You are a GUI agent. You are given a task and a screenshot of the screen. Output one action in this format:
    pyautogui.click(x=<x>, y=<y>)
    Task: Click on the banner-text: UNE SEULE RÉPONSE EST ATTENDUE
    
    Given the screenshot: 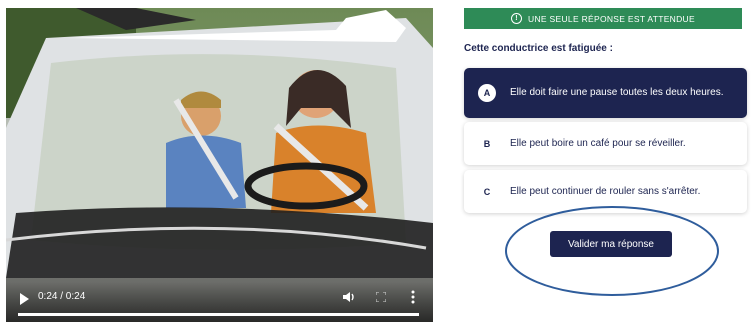 What is the action you would take?
    pyautogui.click(x=611, y=18)
    